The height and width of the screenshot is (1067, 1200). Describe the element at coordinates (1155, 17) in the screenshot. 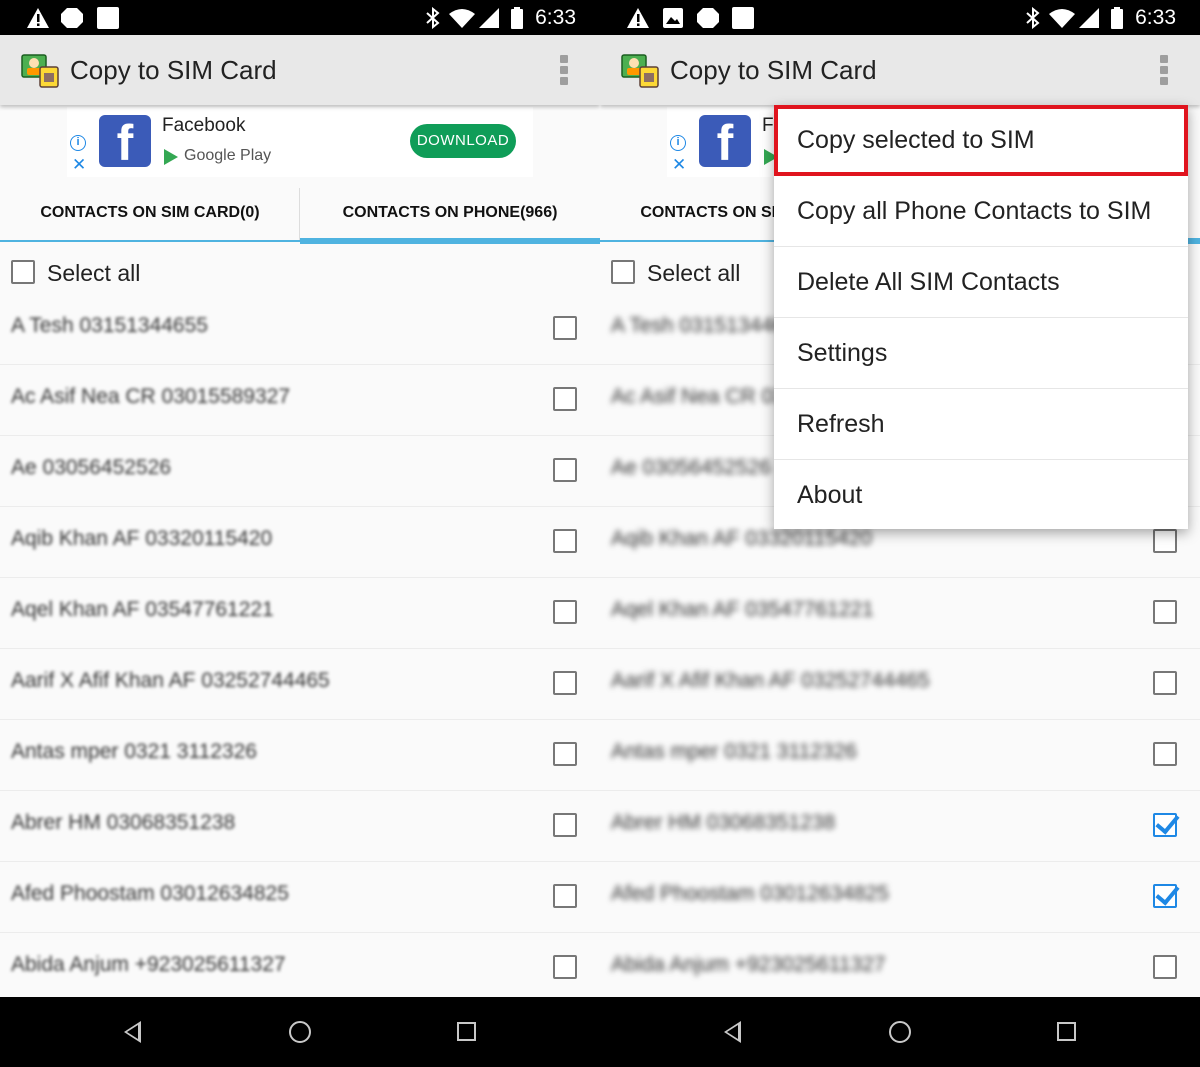

I see `status-time: 6:33` at that location.